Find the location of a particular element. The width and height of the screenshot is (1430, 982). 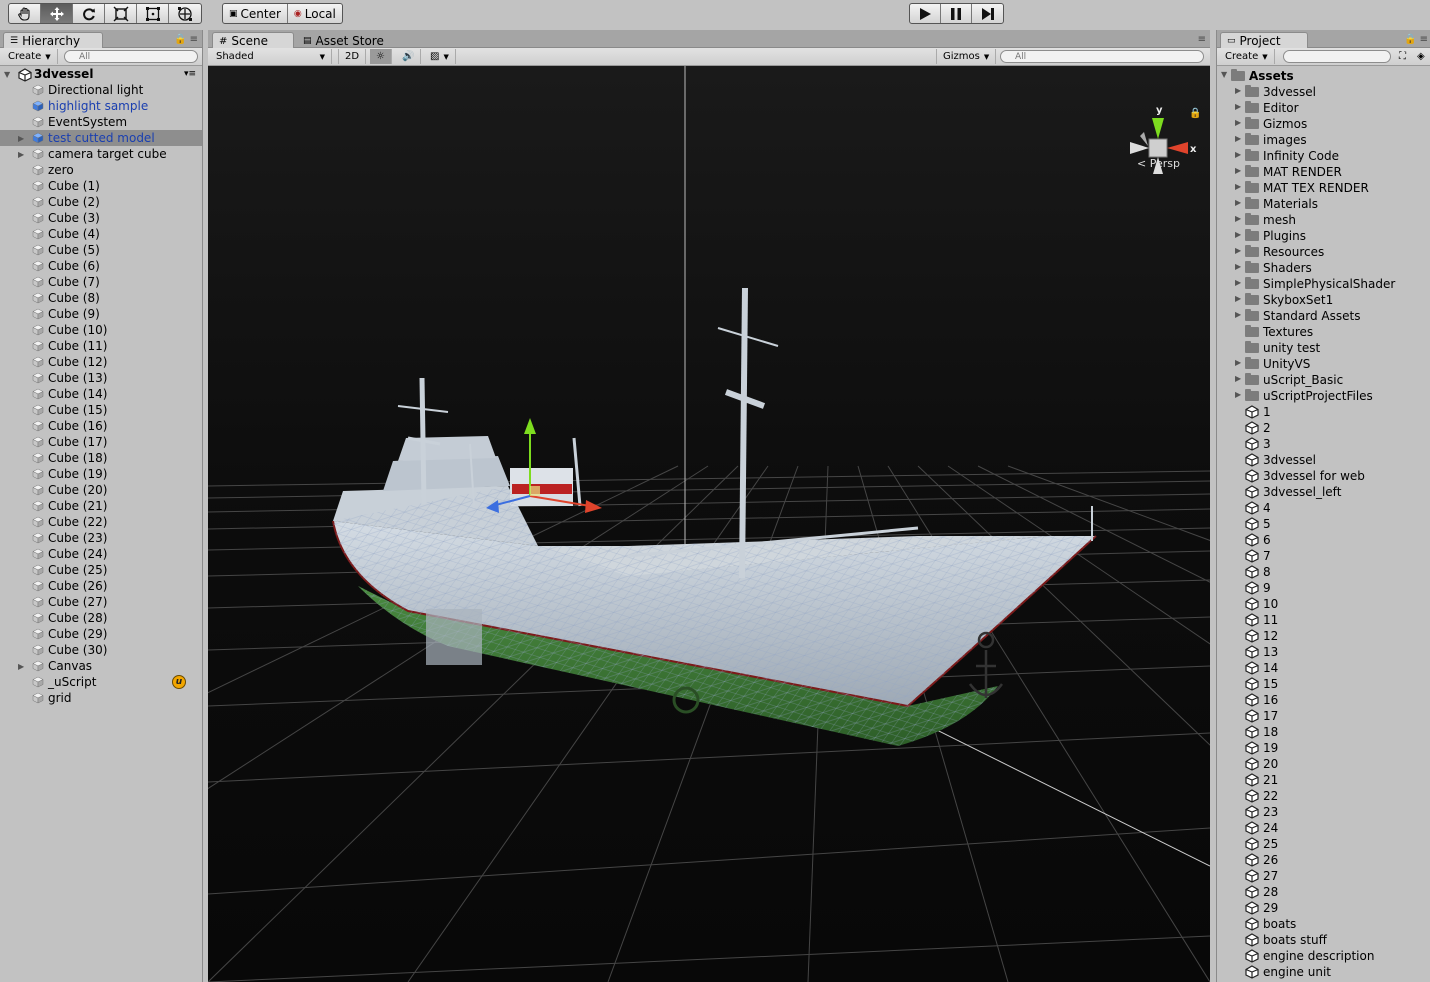

hierarchy-search-input is located at coordinates (131, 56).